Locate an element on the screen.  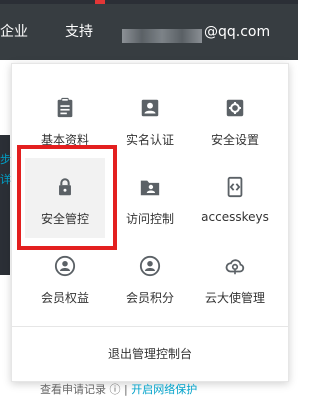
background-left-text: 步 详 is located at coordinates (5, 170).